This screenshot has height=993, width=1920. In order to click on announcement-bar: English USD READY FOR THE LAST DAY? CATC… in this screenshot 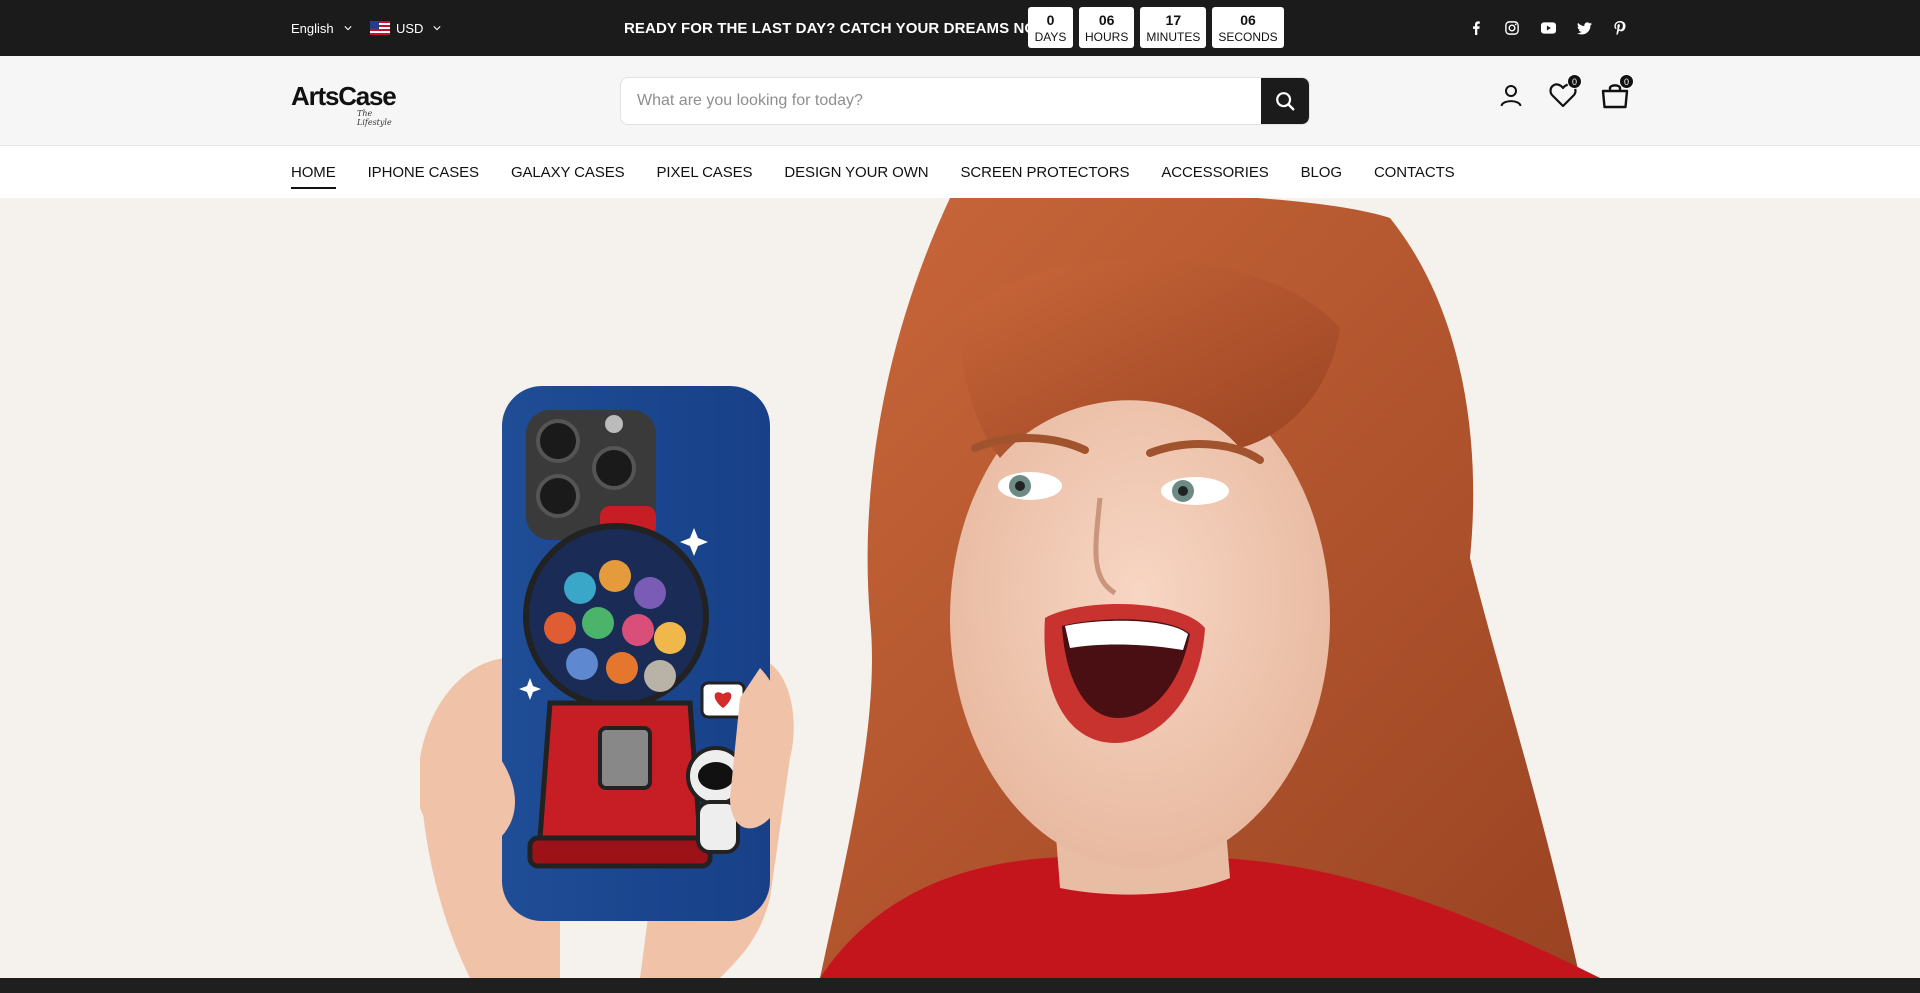, I will do `click(960, 28)`.